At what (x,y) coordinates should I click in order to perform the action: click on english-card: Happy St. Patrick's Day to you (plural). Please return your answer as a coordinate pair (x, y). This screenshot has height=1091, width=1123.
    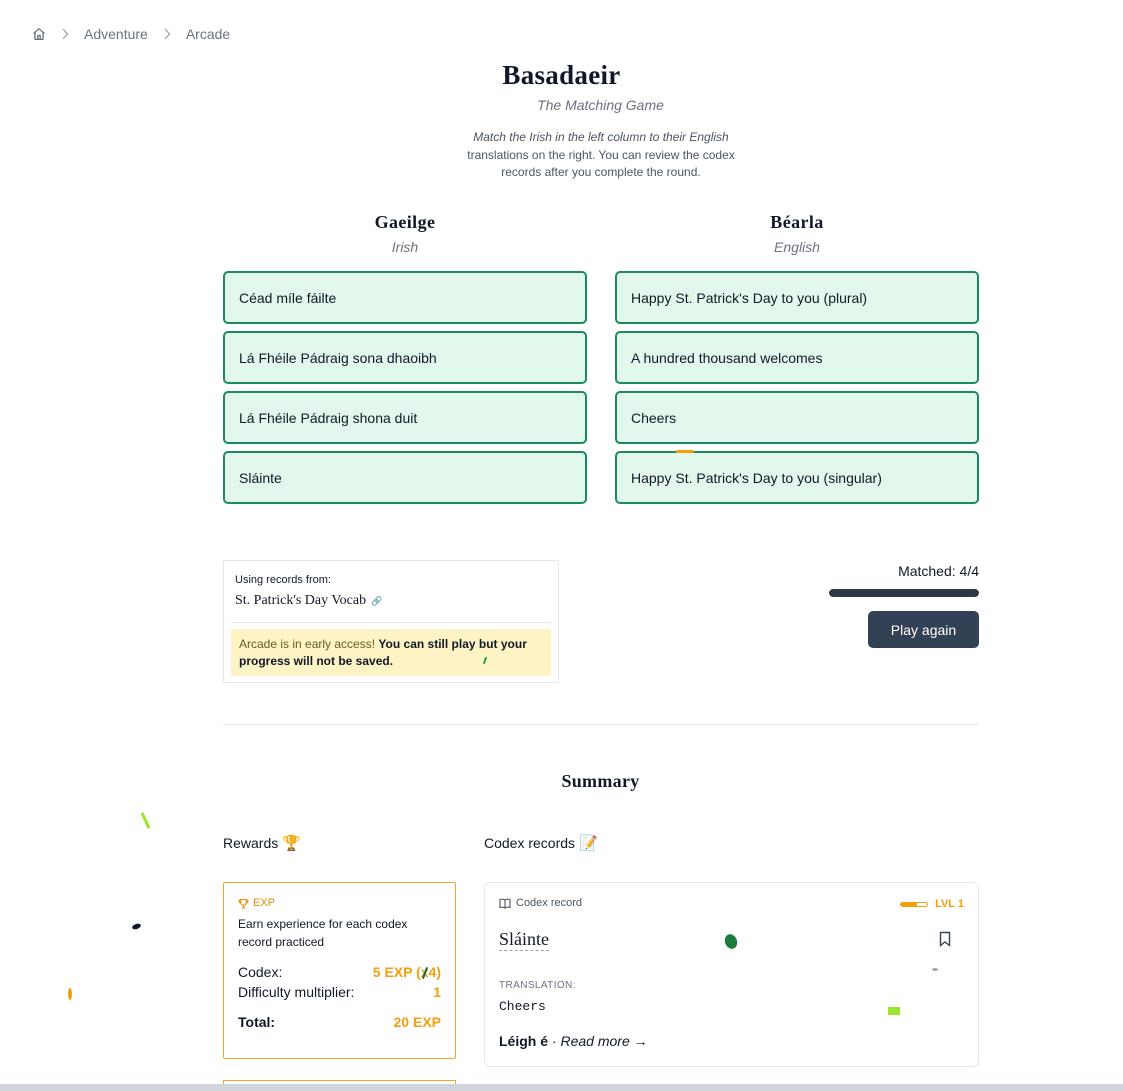
    Looking at the image, I should click on (797, 297).